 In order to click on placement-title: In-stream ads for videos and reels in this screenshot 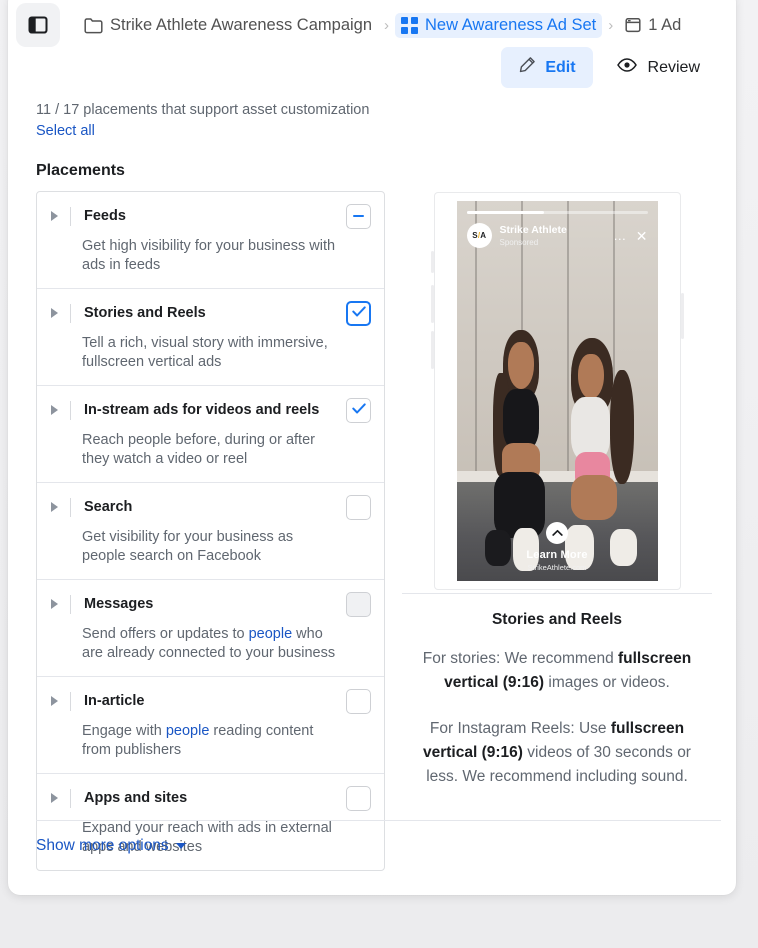, I will do `click(202, 410)`.